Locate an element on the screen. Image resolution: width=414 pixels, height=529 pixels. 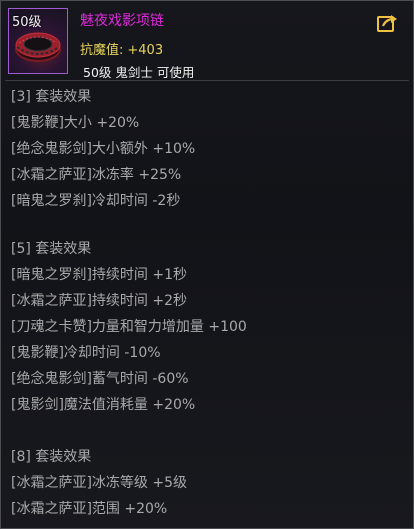
share-button is located at coordinates (388, 23).